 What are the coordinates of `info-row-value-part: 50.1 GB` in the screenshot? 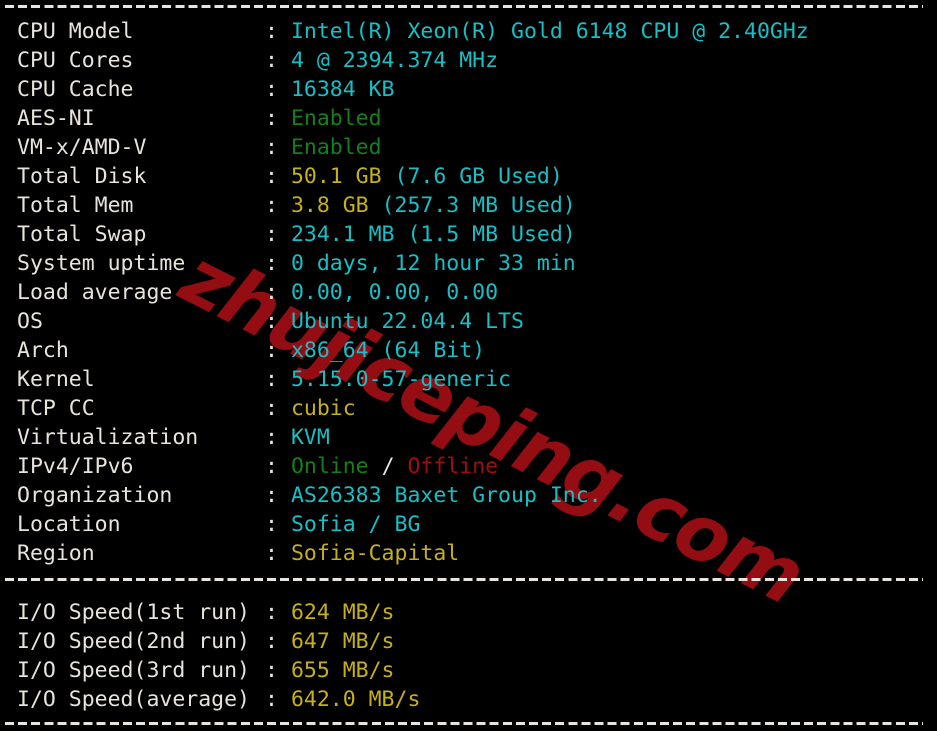 It's located at (342, 176).